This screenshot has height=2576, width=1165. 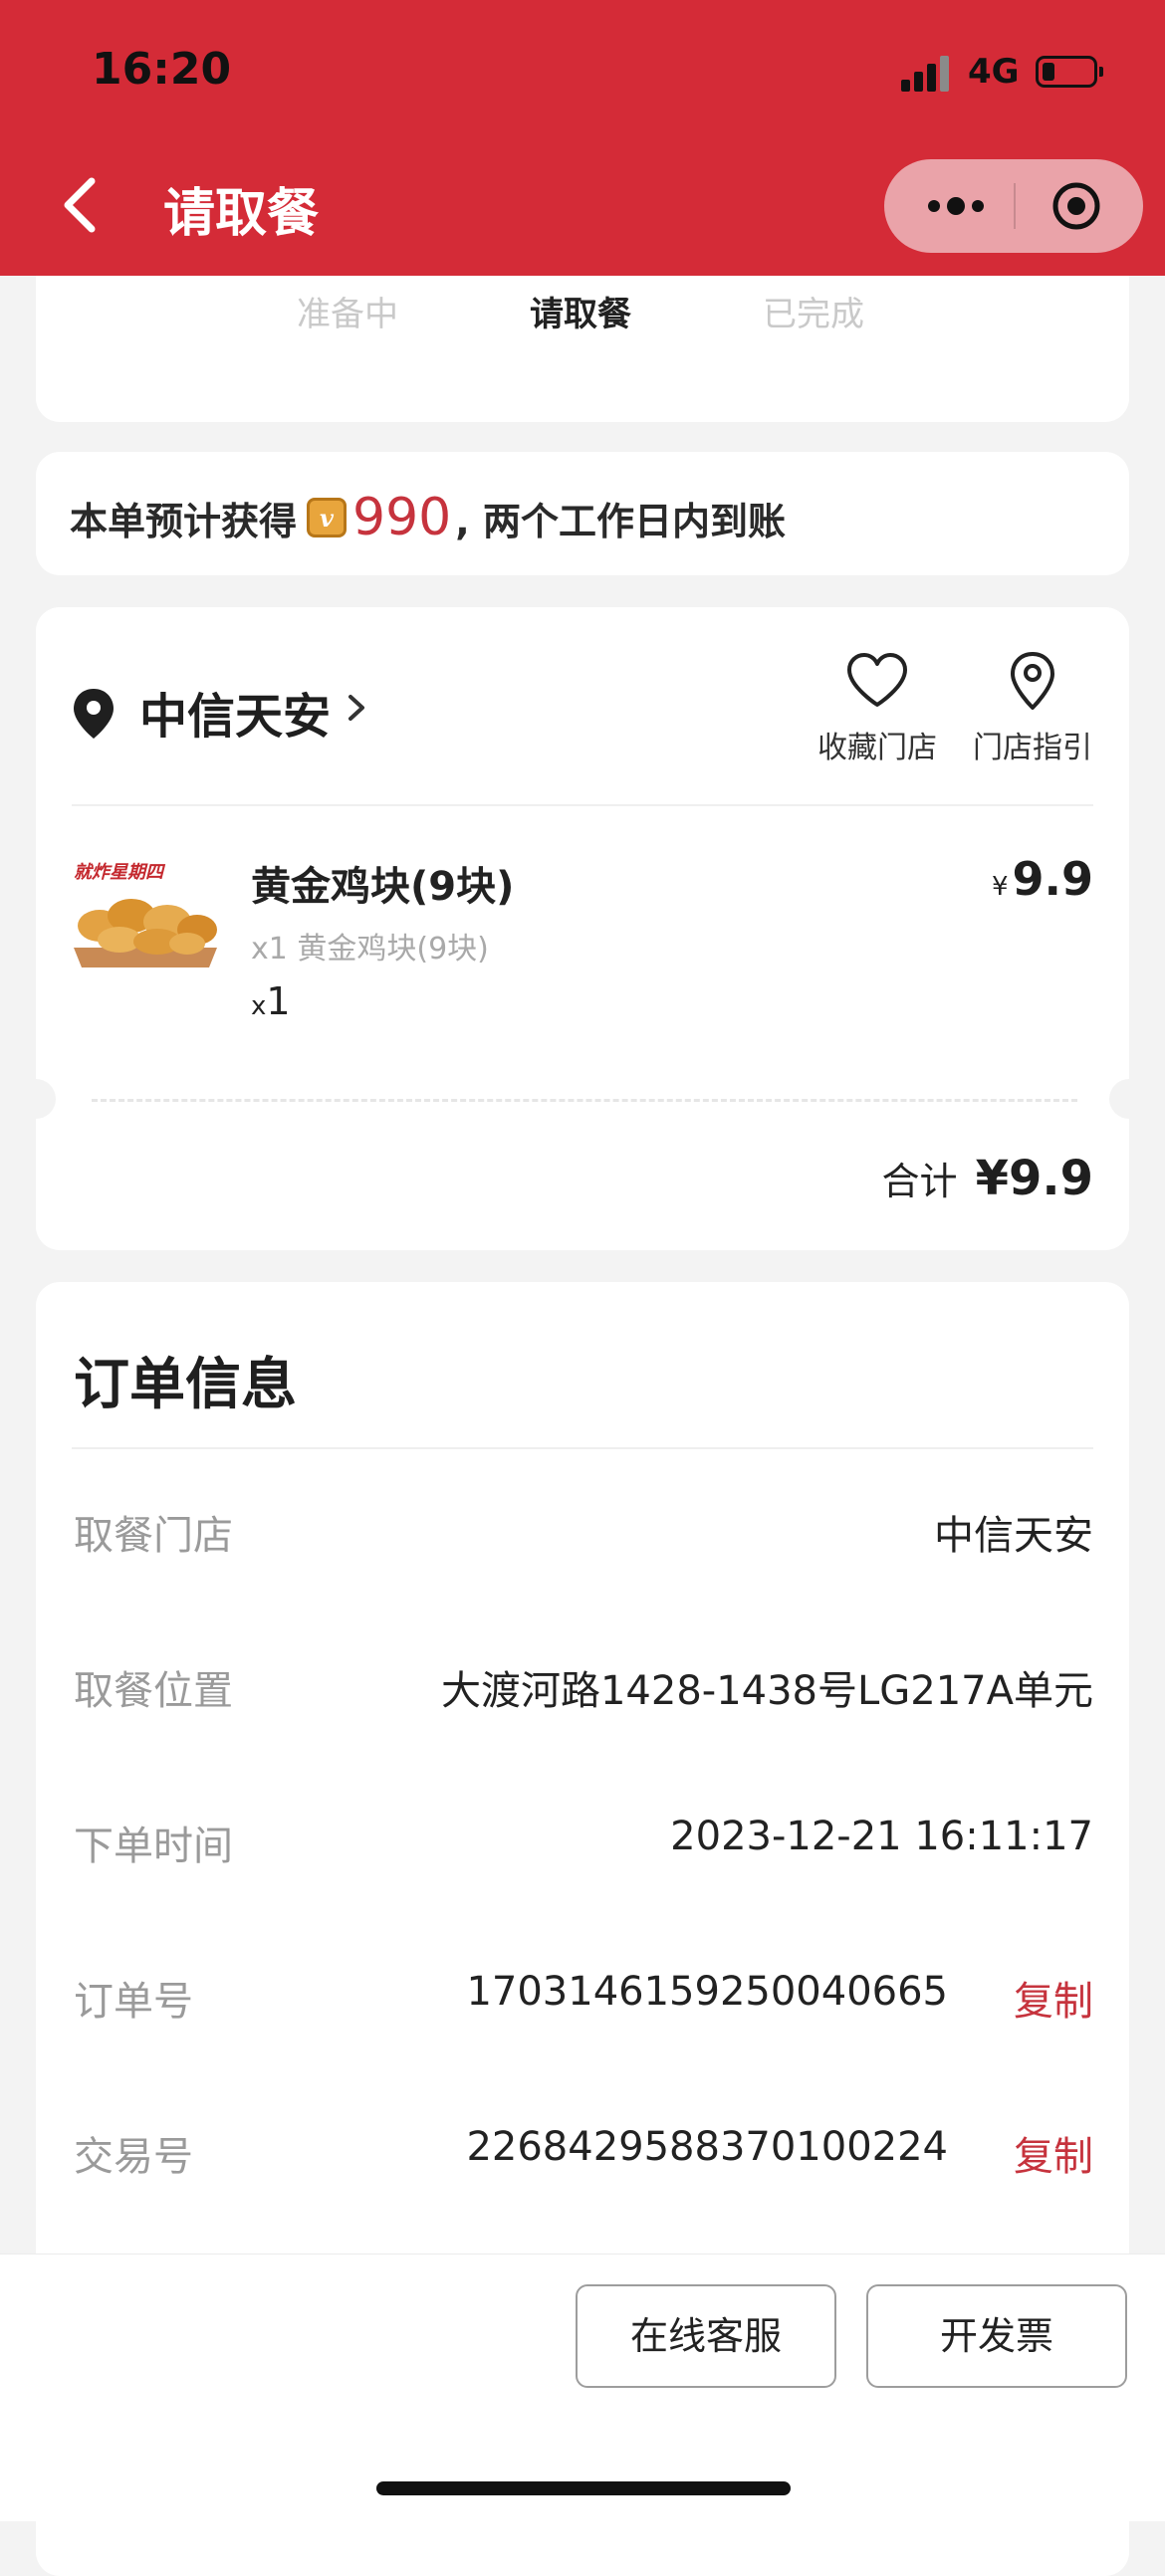 What do you see at coordinates (584, 1100) in the screenshot?
I see `dashed-divider` at bounding box center [584, 1100].